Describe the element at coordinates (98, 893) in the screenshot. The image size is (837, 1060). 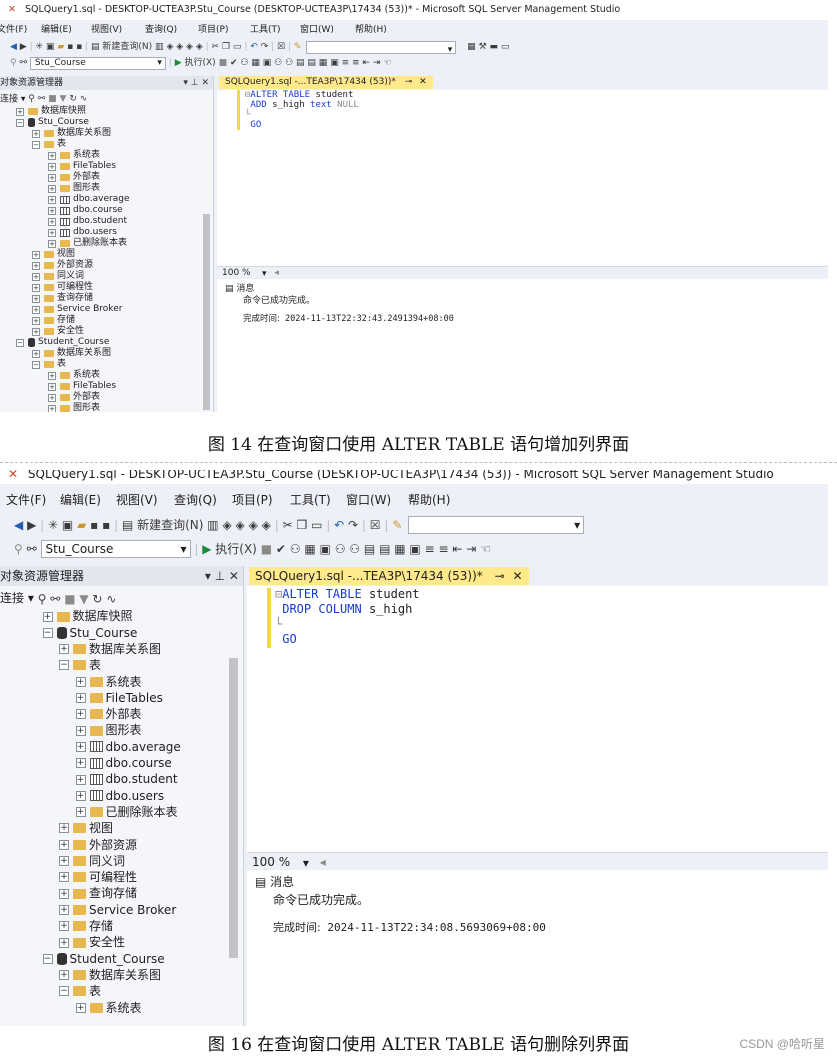
I see `tree-node: + 查询存储` at that location.